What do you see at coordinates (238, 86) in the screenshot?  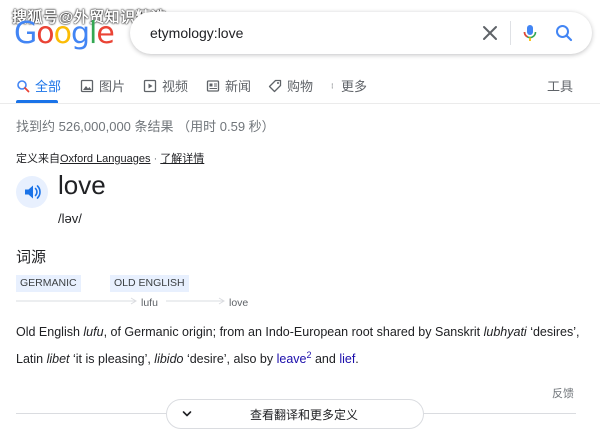 I see `tab-label: 新闻` at bounding box center [238, 86].